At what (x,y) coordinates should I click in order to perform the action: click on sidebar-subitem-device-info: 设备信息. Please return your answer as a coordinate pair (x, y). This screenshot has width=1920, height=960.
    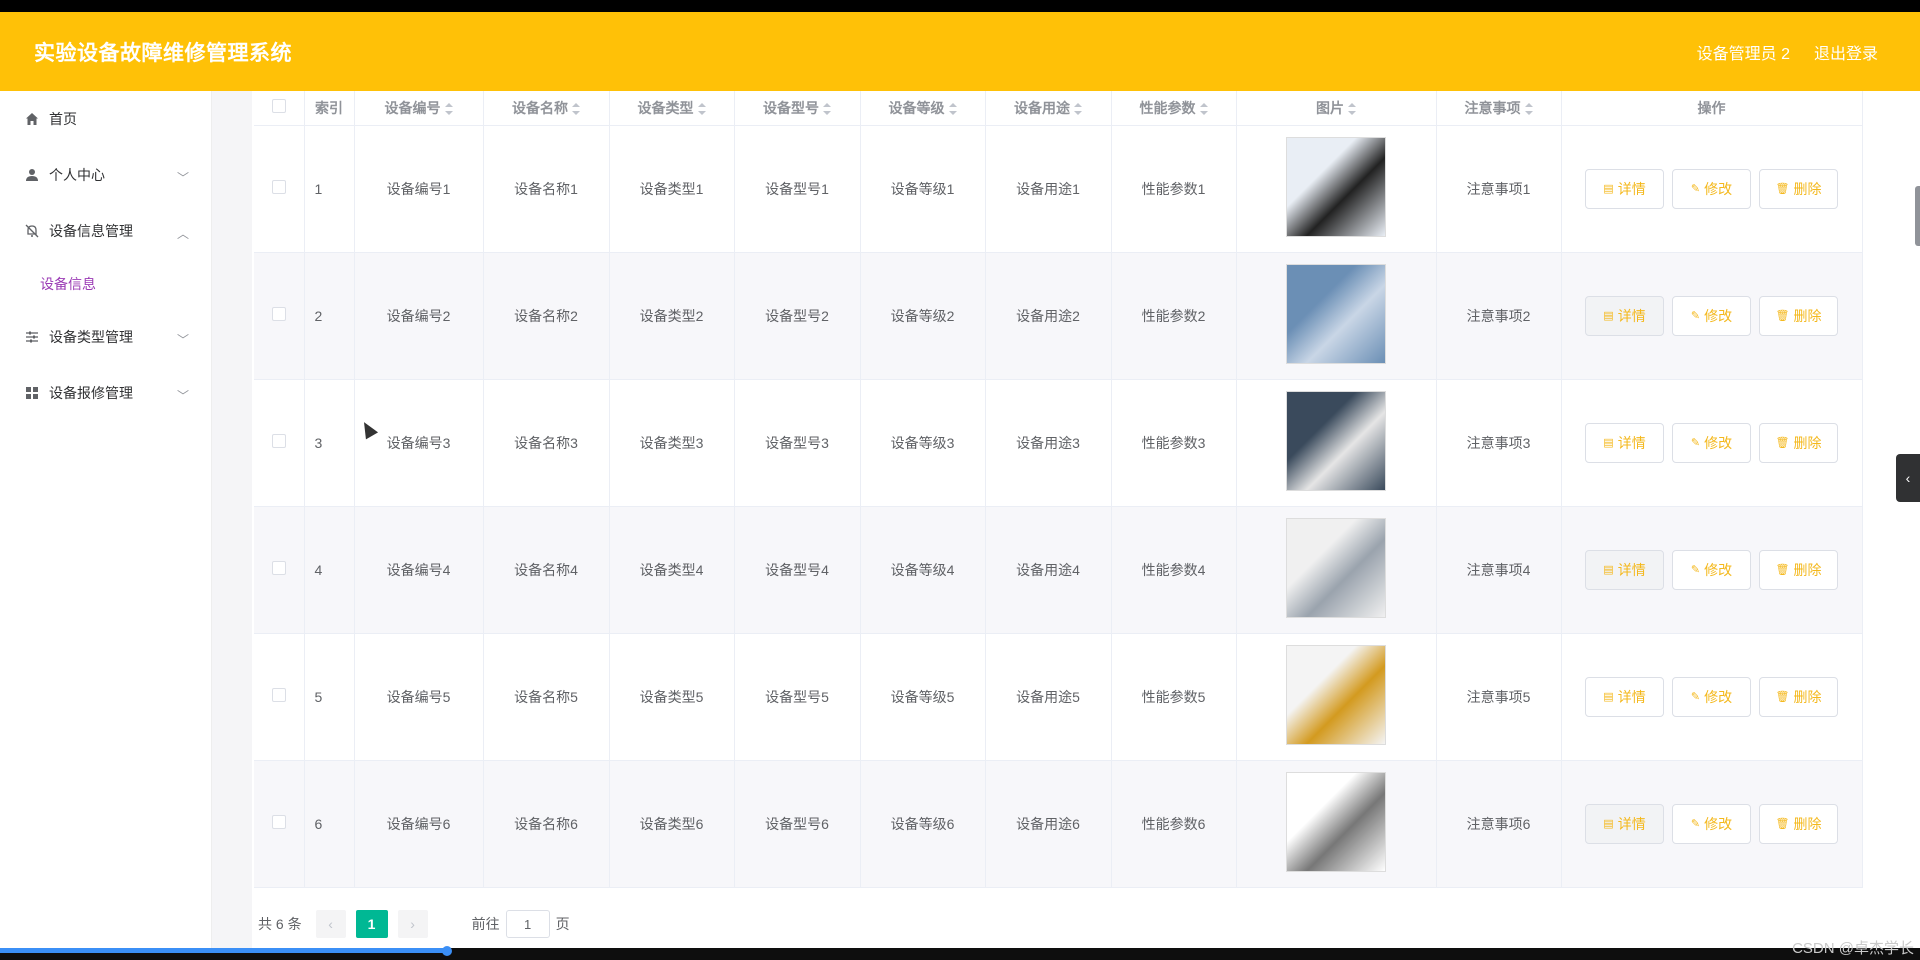
    Looking at the image, I should click on (105, 284).